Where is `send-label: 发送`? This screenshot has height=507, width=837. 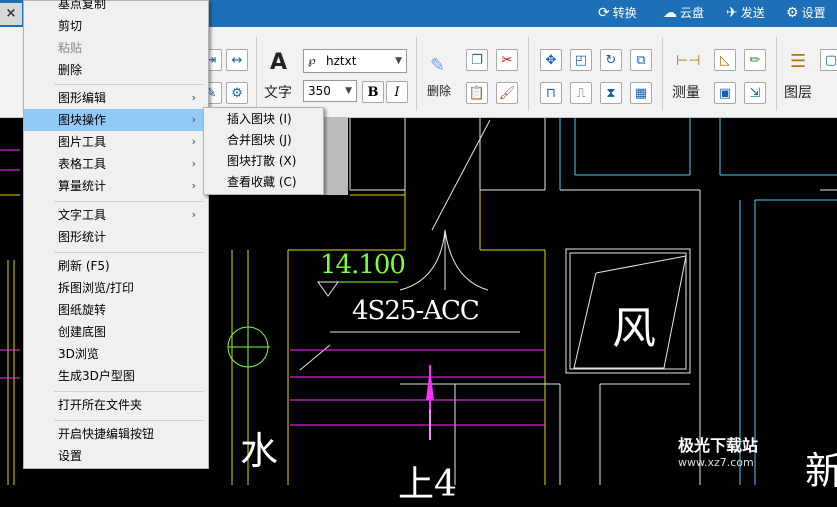 send-label: 发送 is located at coordinates (752, 13).